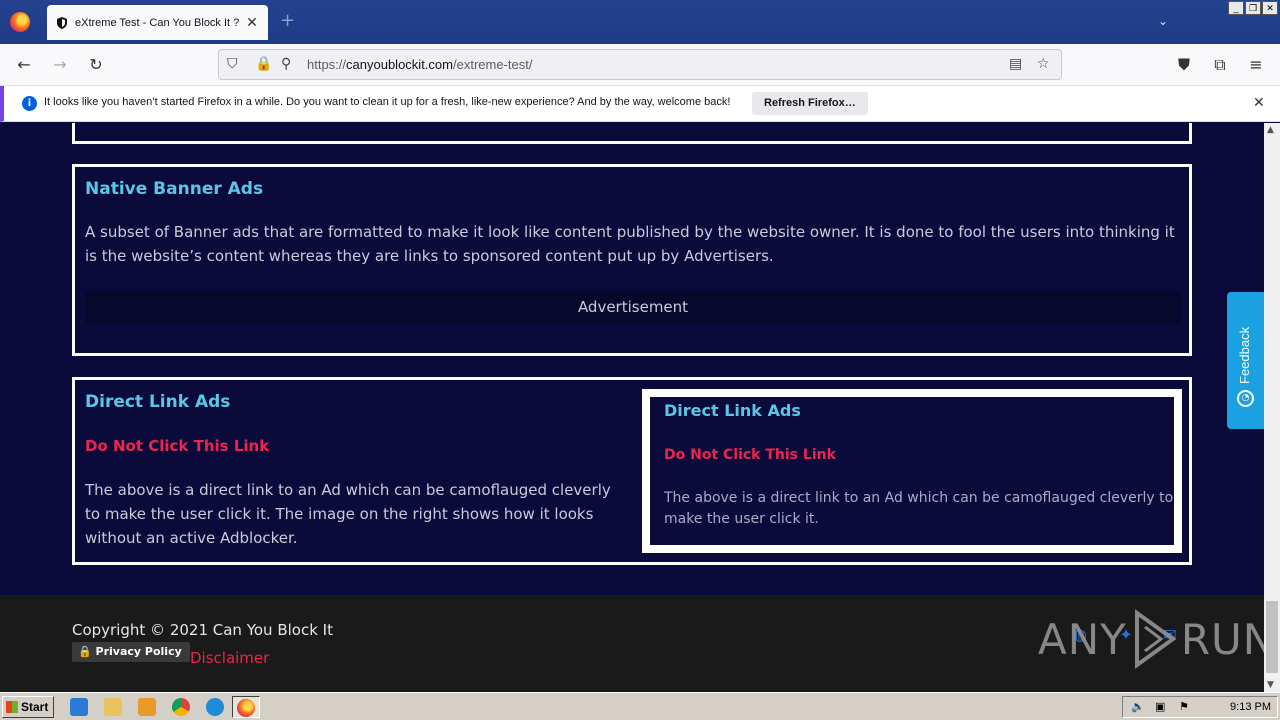 This screenshot has height=720, width=1280. Describe the element at coordinates (1272, 637) in the screenshot. I see `scrollbar-thumb` at that location.